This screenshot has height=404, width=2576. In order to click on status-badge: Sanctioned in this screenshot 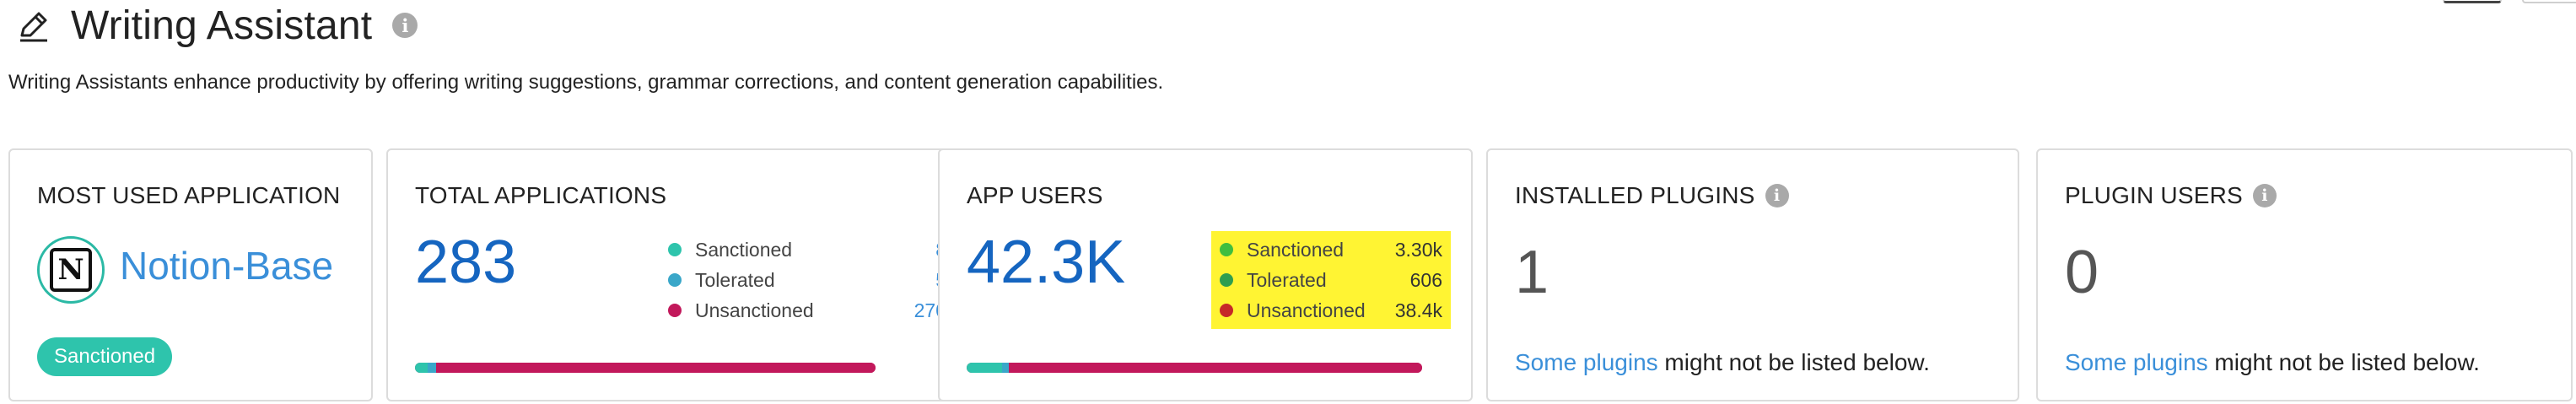, I will do `click(105, 356)`.